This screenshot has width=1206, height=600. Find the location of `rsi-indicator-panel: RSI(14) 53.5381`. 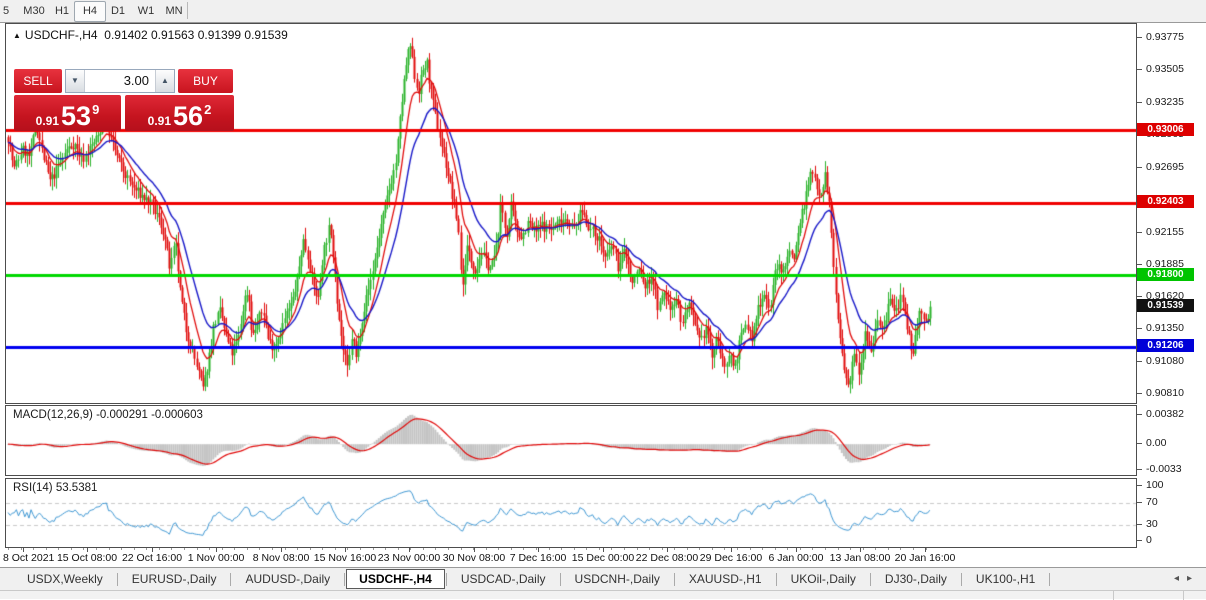

rsi-indicator-panel: RSI(14) 53.5381 is located at coordinates (571, 513).